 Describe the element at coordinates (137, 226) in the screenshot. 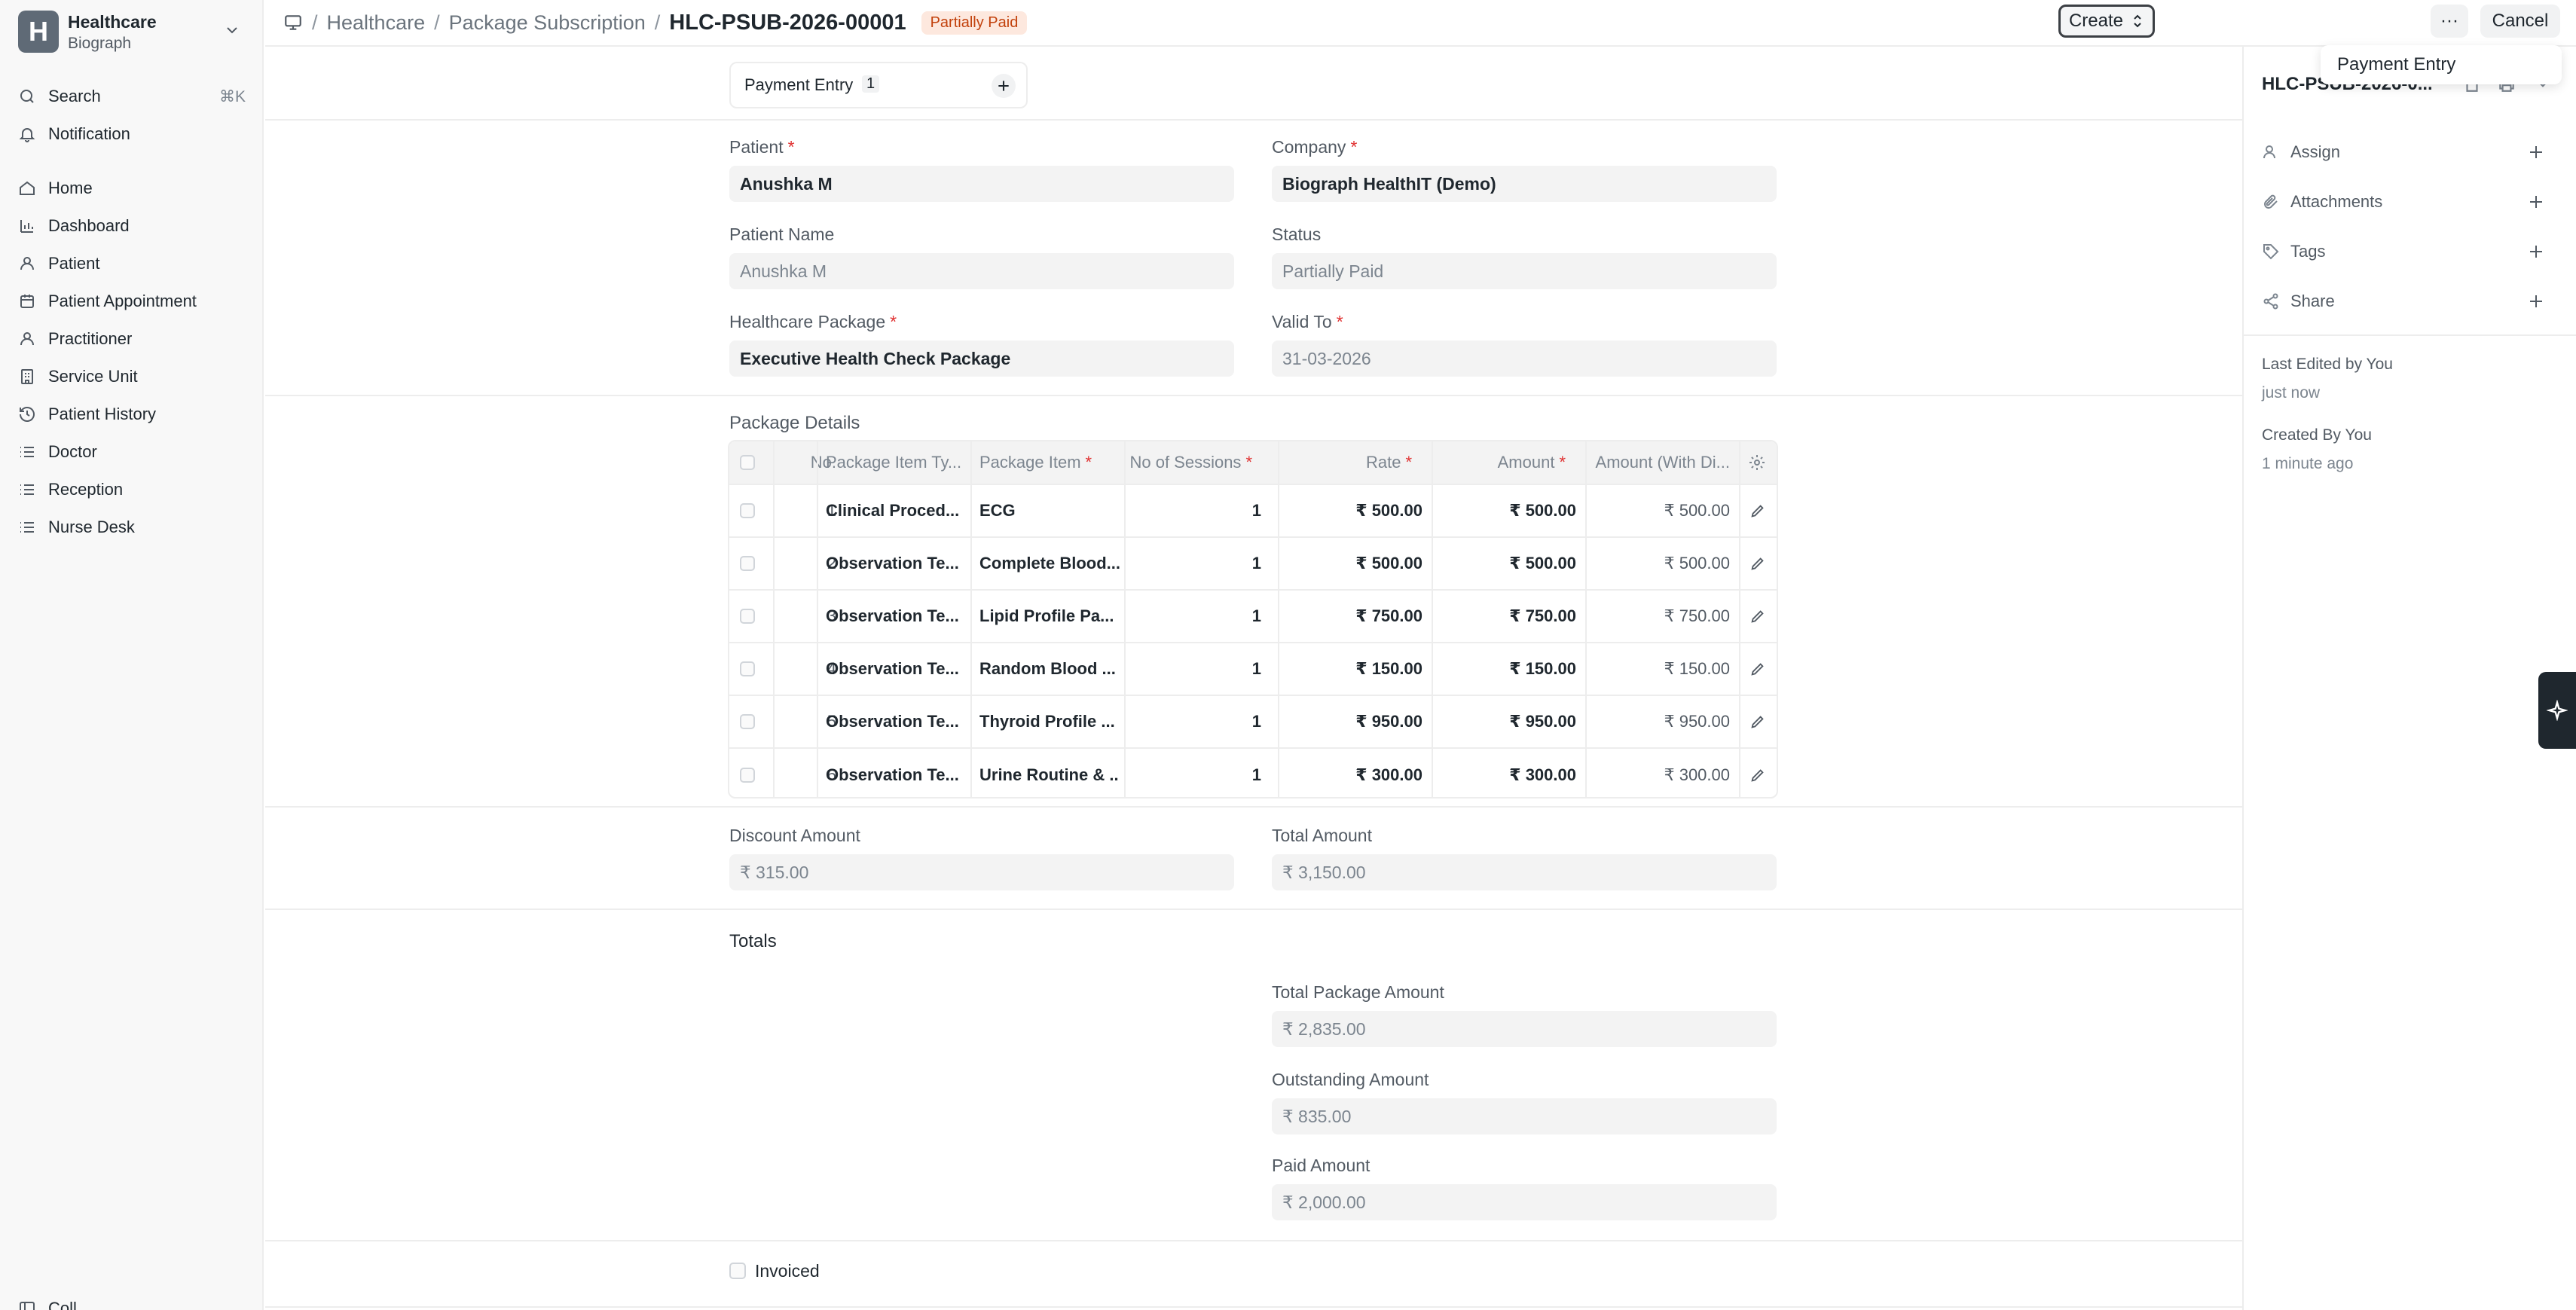

I see `sidebar-item-dashboard: Dashboard` at that location.